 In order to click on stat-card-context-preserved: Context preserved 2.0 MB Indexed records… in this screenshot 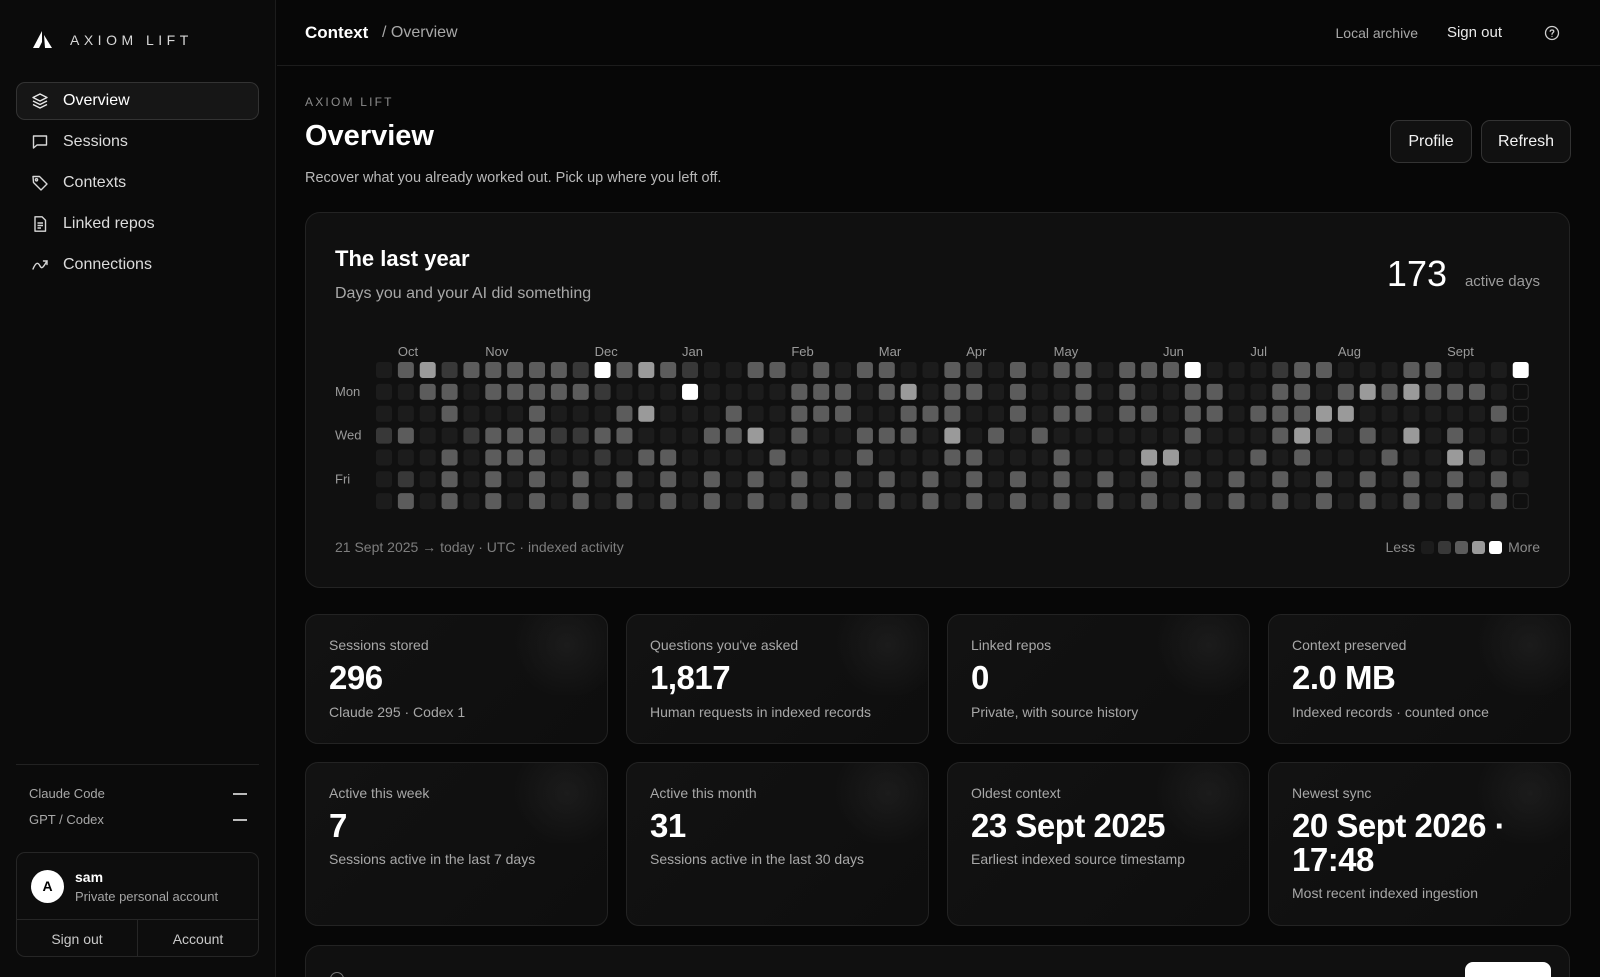, I will do `click(1419, 679)`.